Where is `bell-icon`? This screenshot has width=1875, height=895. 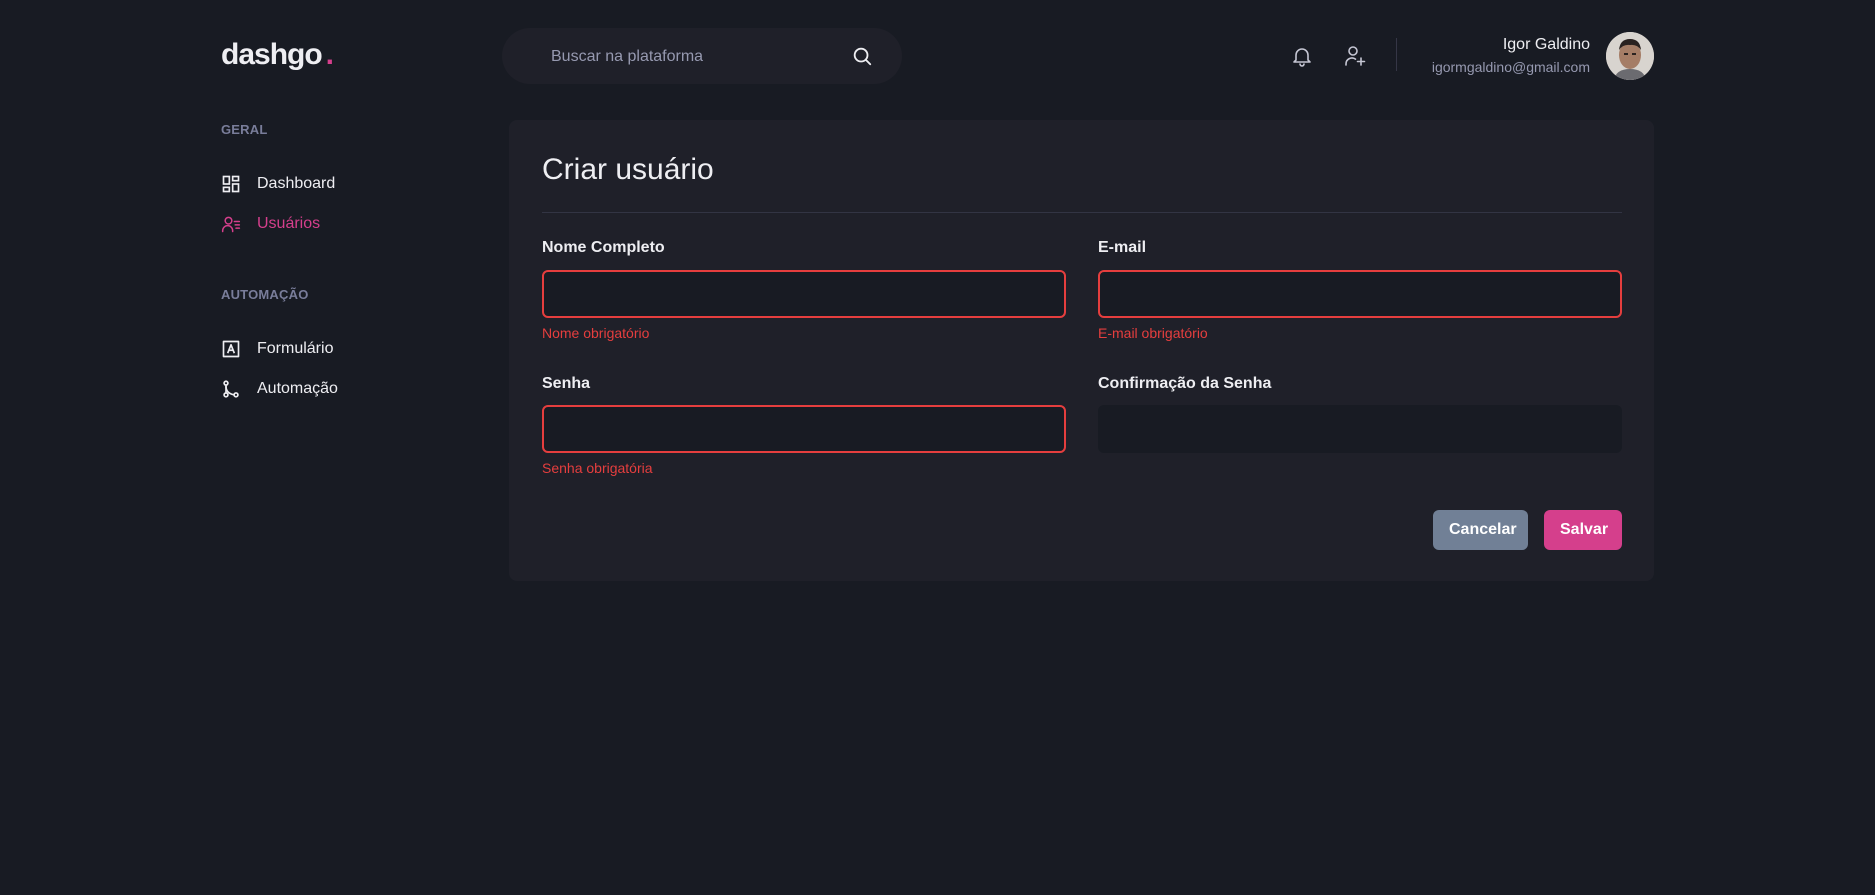 bell-icon is located at coordinates (1302, 56).